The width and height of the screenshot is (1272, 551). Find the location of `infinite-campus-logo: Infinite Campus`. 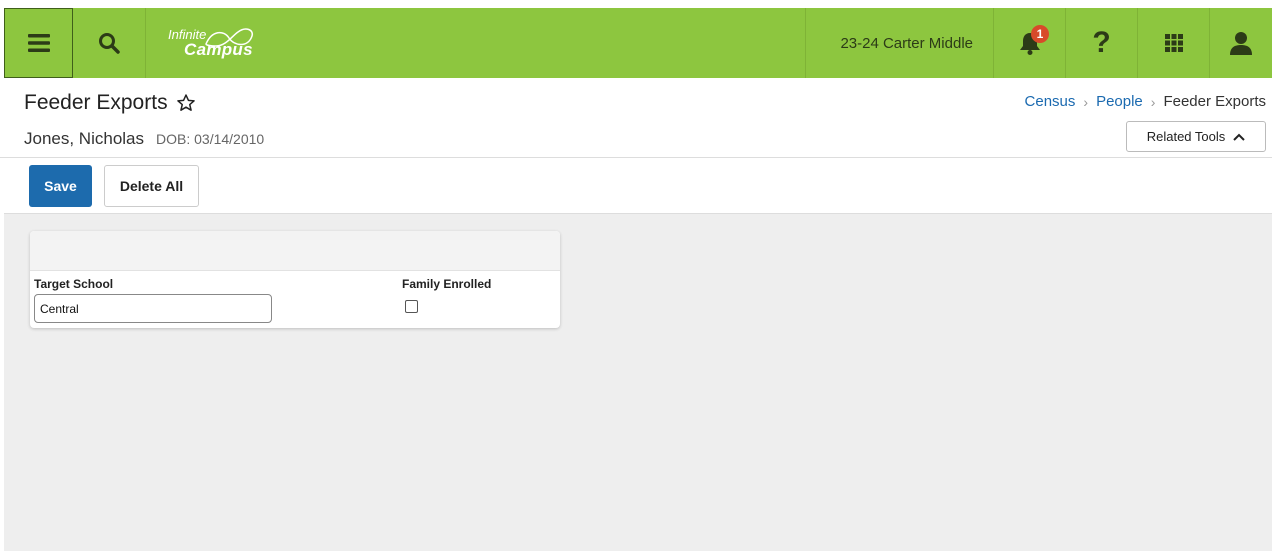

infinite-campus-logo: Infinite Campus is located at coordinates (221, 43).